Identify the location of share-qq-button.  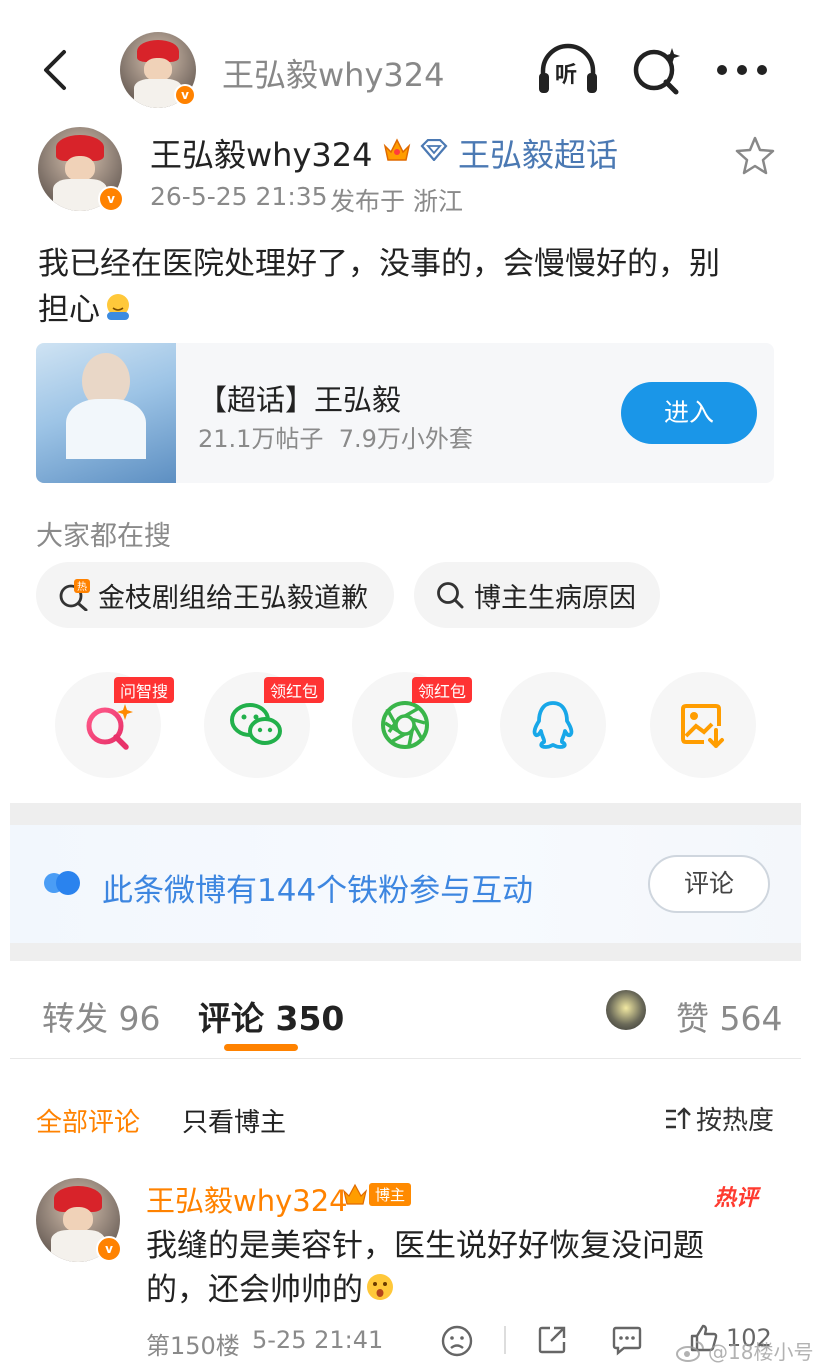
(553, 725).